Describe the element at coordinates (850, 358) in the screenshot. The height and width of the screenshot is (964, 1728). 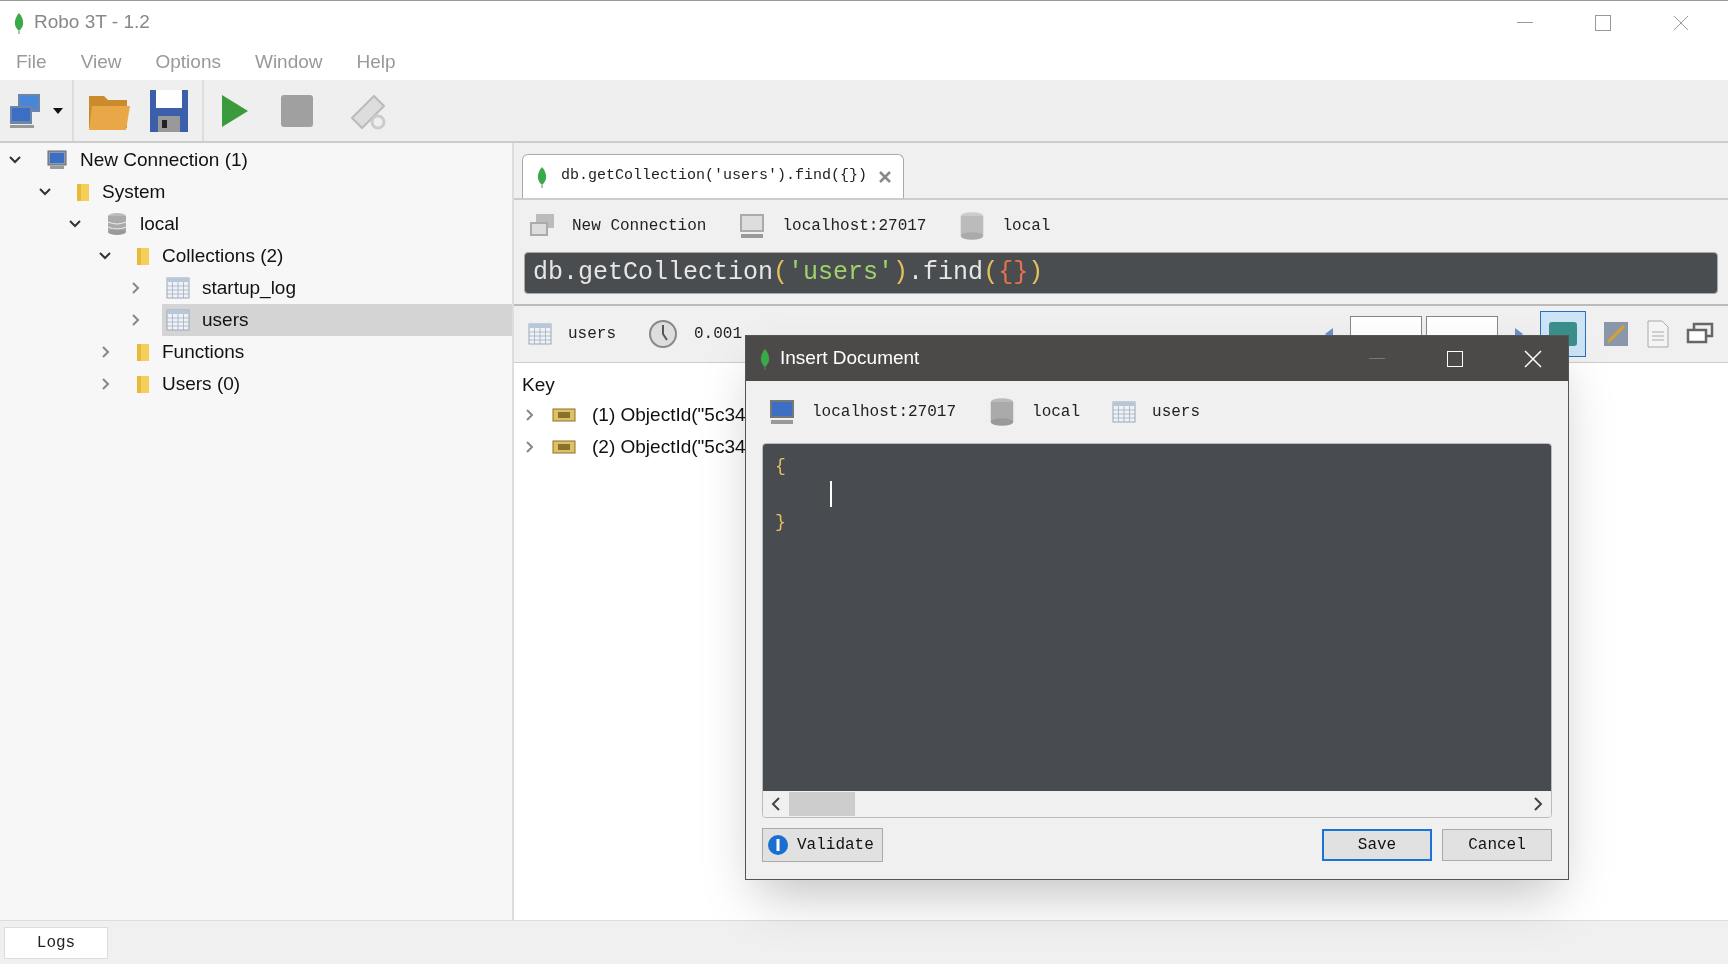
I see `dialog-title: Insert Document` at that location.